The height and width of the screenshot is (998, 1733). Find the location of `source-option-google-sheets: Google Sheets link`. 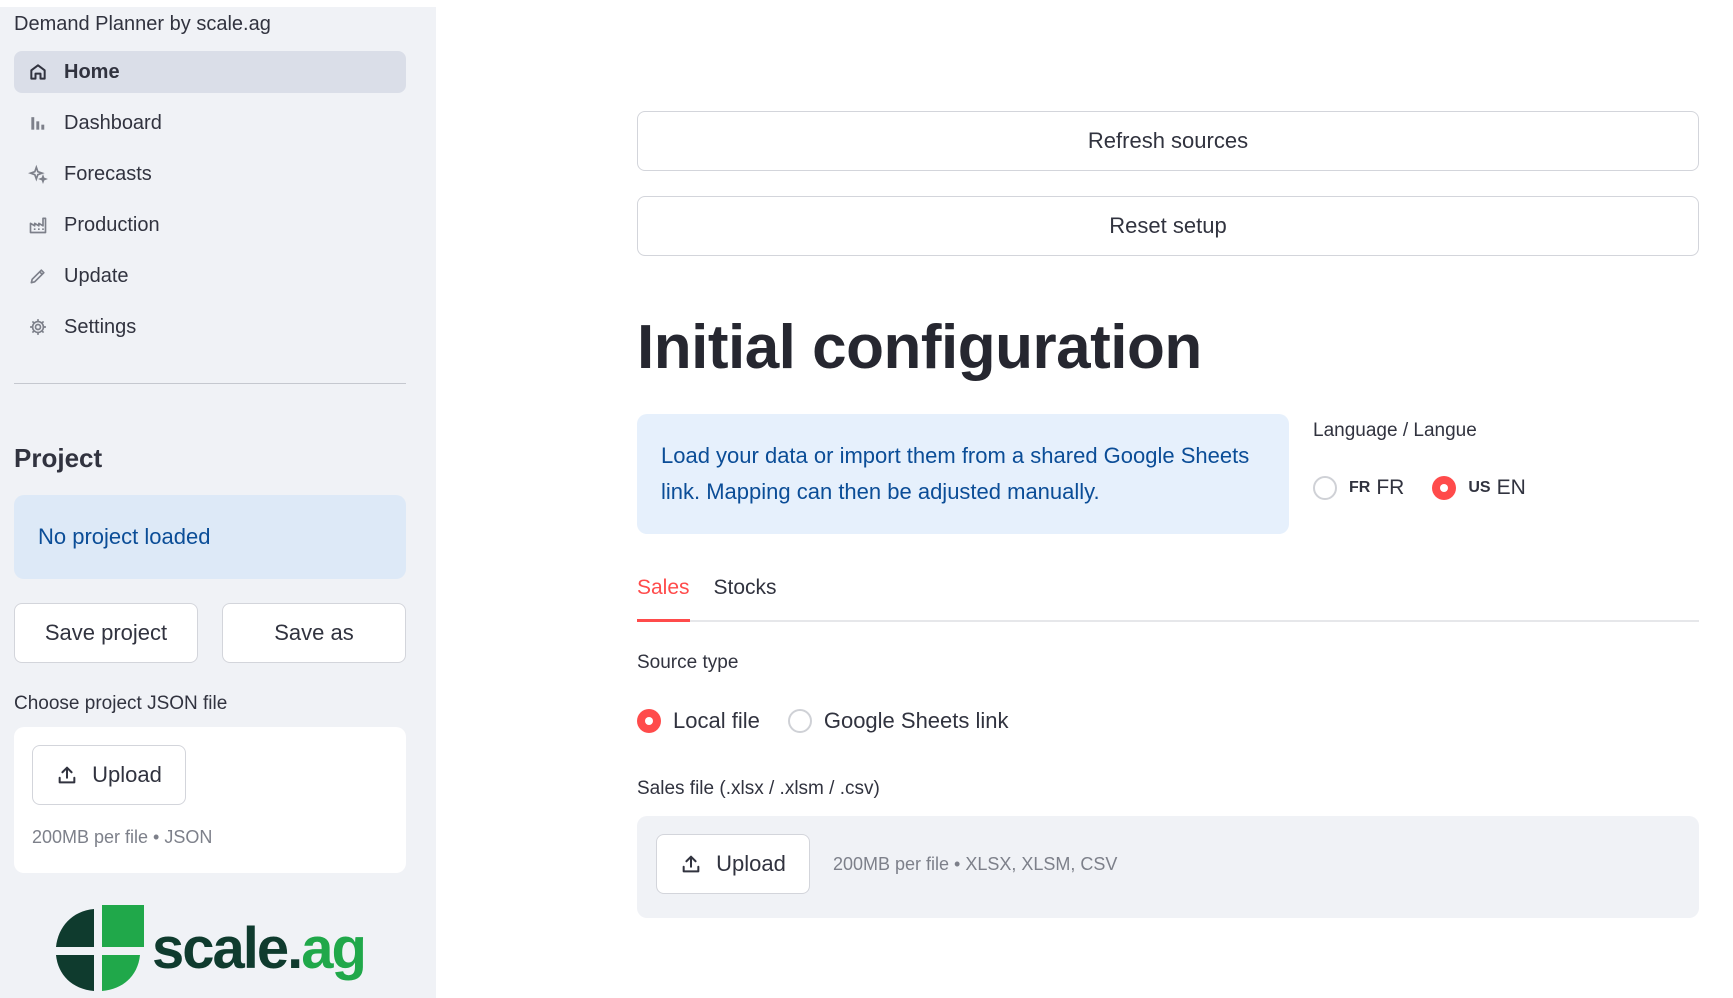

source-option-google-sheets: Google Sheets link is located at coordinates (898, 721).